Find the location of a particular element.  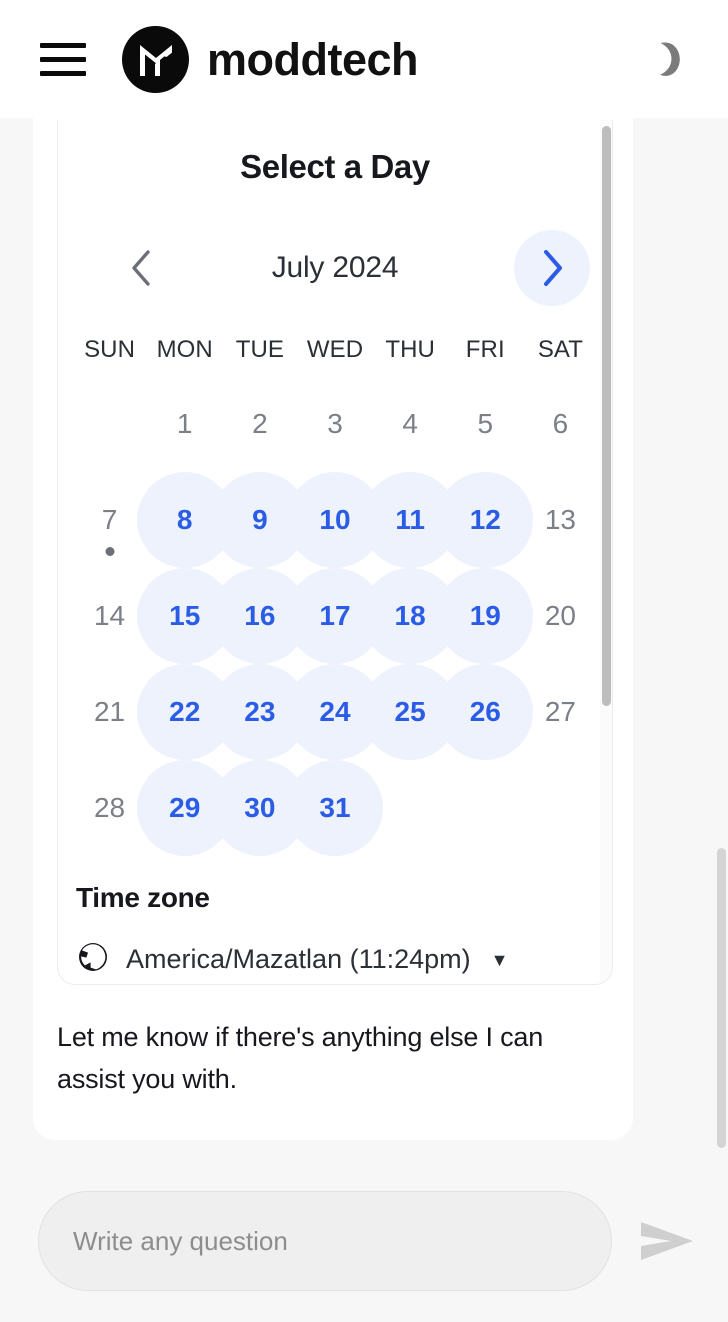

calendar-day-number: 14 is located at coordinates (109, 615).